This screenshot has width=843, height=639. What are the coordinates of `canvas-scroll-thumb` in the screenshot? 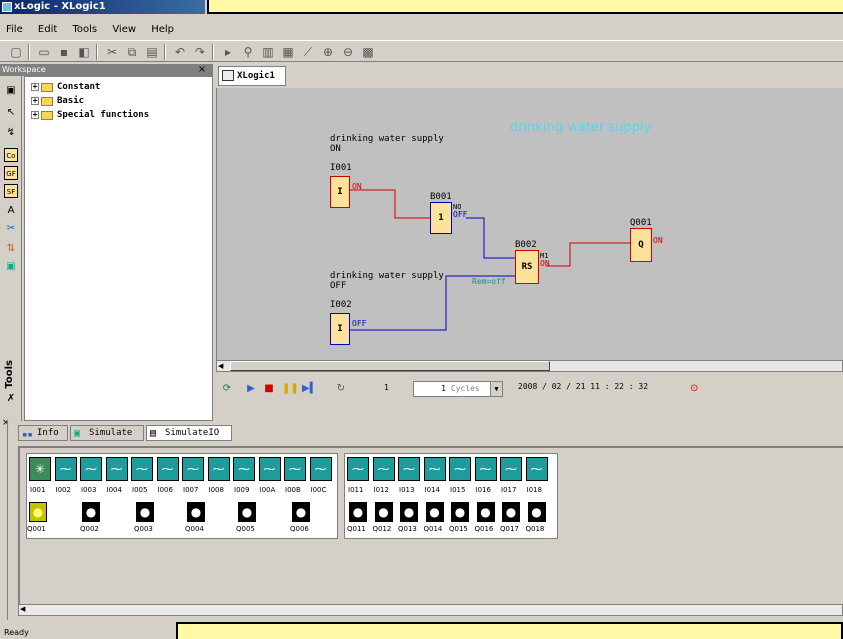 It's located at (390, 366).